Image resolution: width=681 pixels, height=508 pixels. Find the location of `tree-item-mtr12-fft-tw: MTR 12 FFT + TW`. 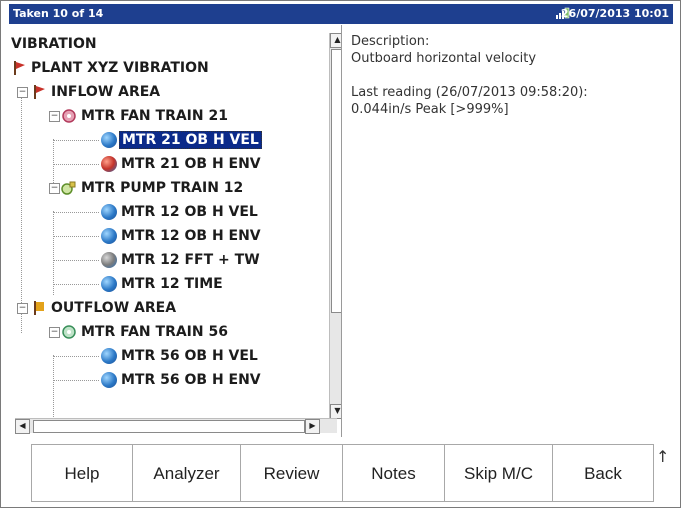

tree-item-mtr12-fft-tw: MTR 12 FFT + TW is located at coordinates (181, 260).